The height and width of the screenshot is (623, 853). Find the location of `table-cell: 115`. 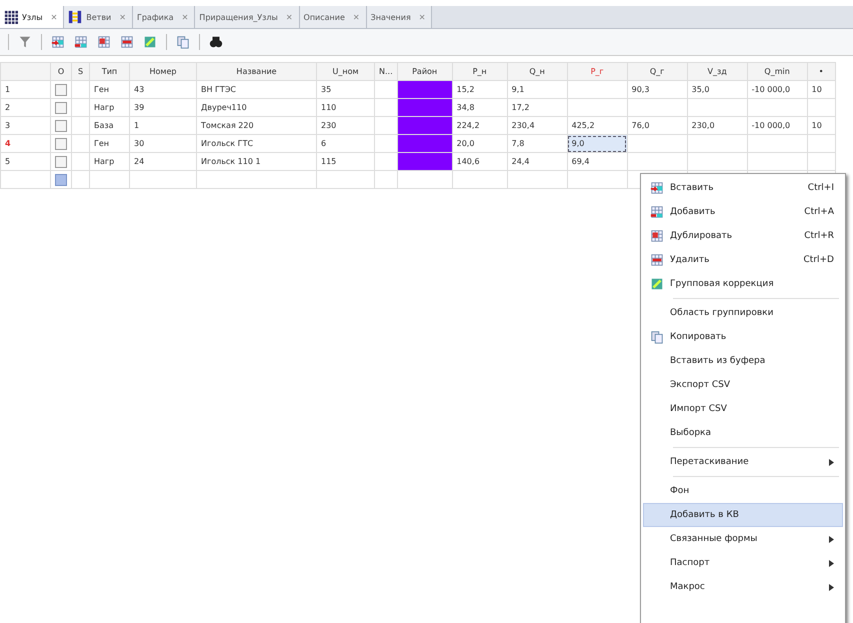

table-cell: 115 is located at coordinates (328, 161).